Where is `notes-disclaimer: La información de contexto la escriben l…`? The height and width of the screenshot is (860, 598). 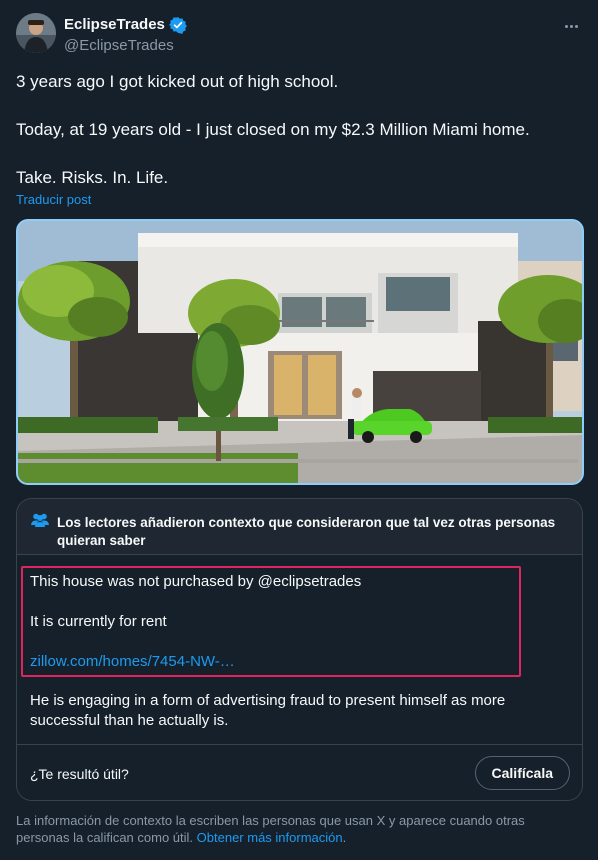
notes-disclaimer: La información de contexto la escriben l… is located at coordinates (296, 829).